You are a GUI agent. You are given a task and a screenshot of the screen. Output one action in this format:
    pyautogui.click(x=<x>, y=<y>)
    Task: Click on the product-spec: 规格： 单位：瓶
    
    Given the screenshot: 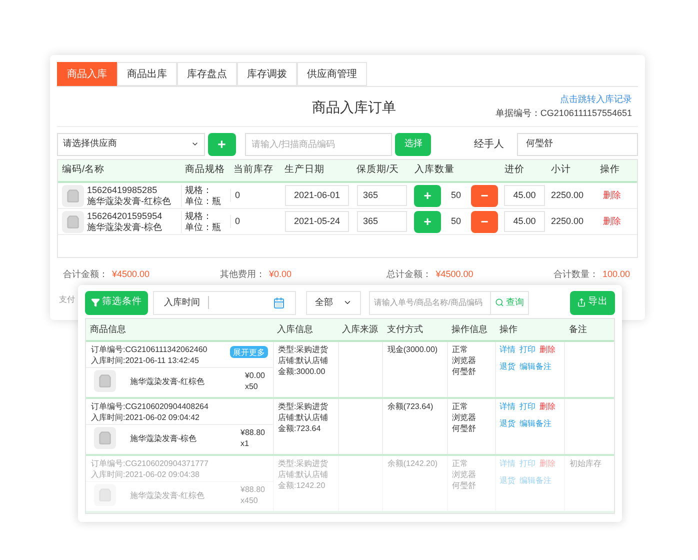 What is the action you would take?
    pyautogui.click(x=205, y=195)
    